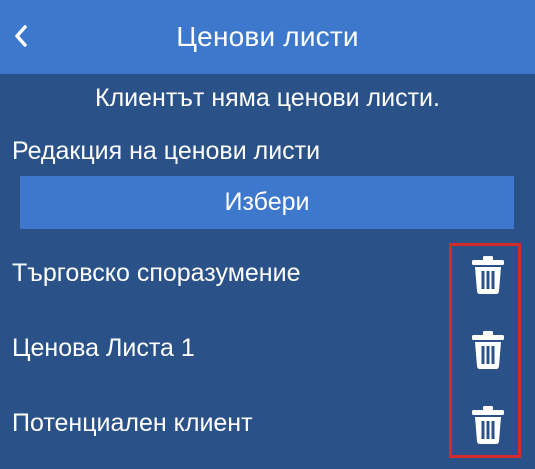 Image resolution: width=535 pixels, height=469 pixels. Describe the element at coordinates (166, 150) in the screenshot. I see `section-label: Редакция на ценови листи` at that location.